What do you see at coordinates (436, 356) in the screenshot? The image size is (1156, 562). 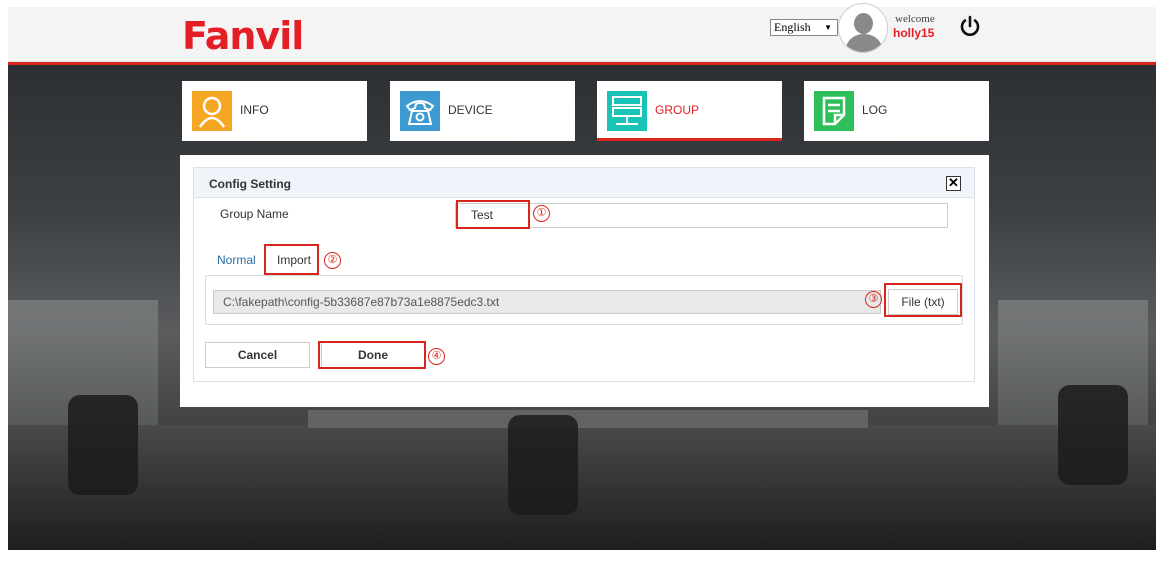 I see `annotation-4: ④` at bounding box center [436, 356].